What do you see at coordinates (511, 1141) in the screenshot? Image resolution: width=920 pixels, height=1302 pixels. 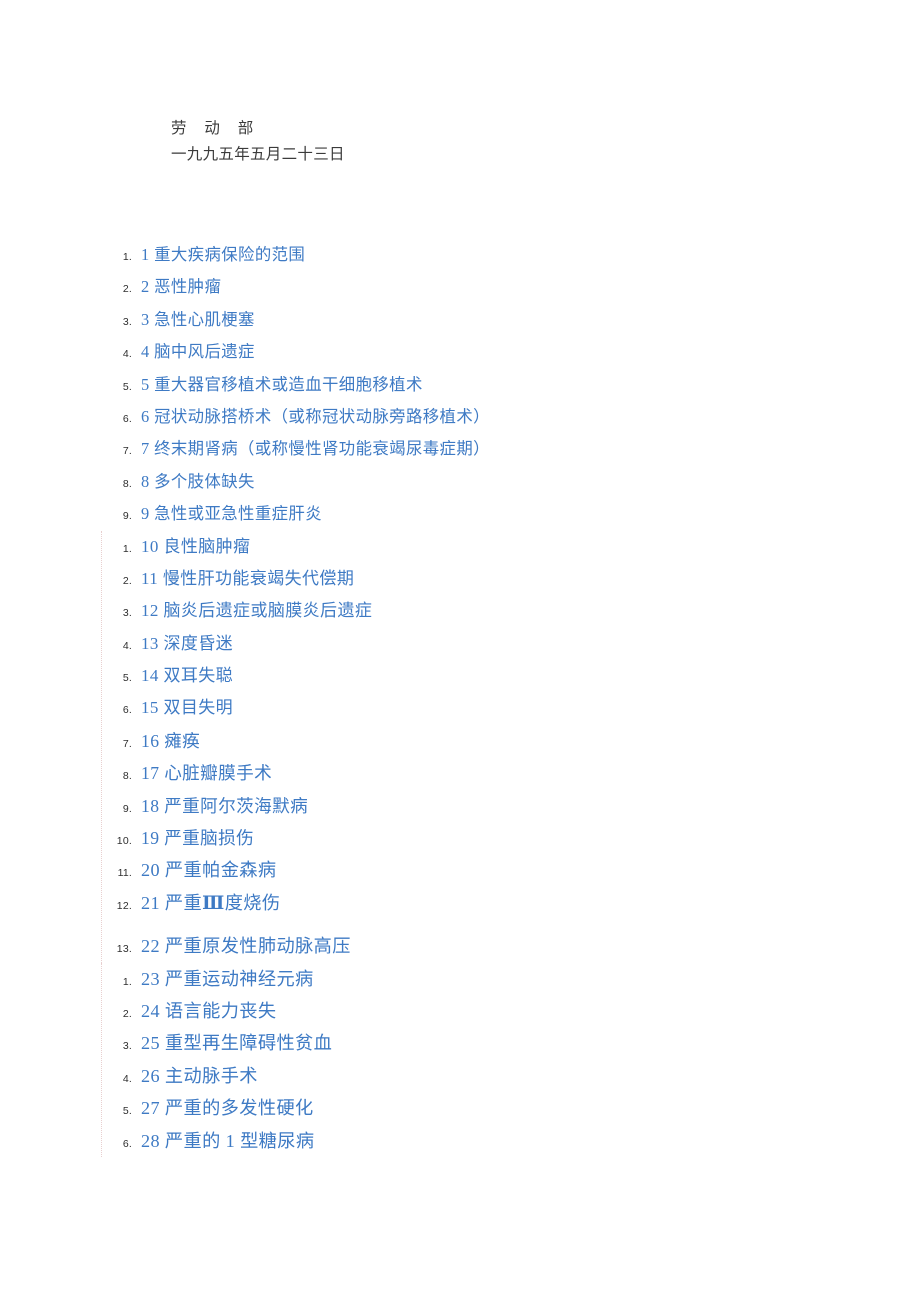 I see `list-item: 6. 28 严重的 1 型糖尿病` at bounding box center [511, 1141].